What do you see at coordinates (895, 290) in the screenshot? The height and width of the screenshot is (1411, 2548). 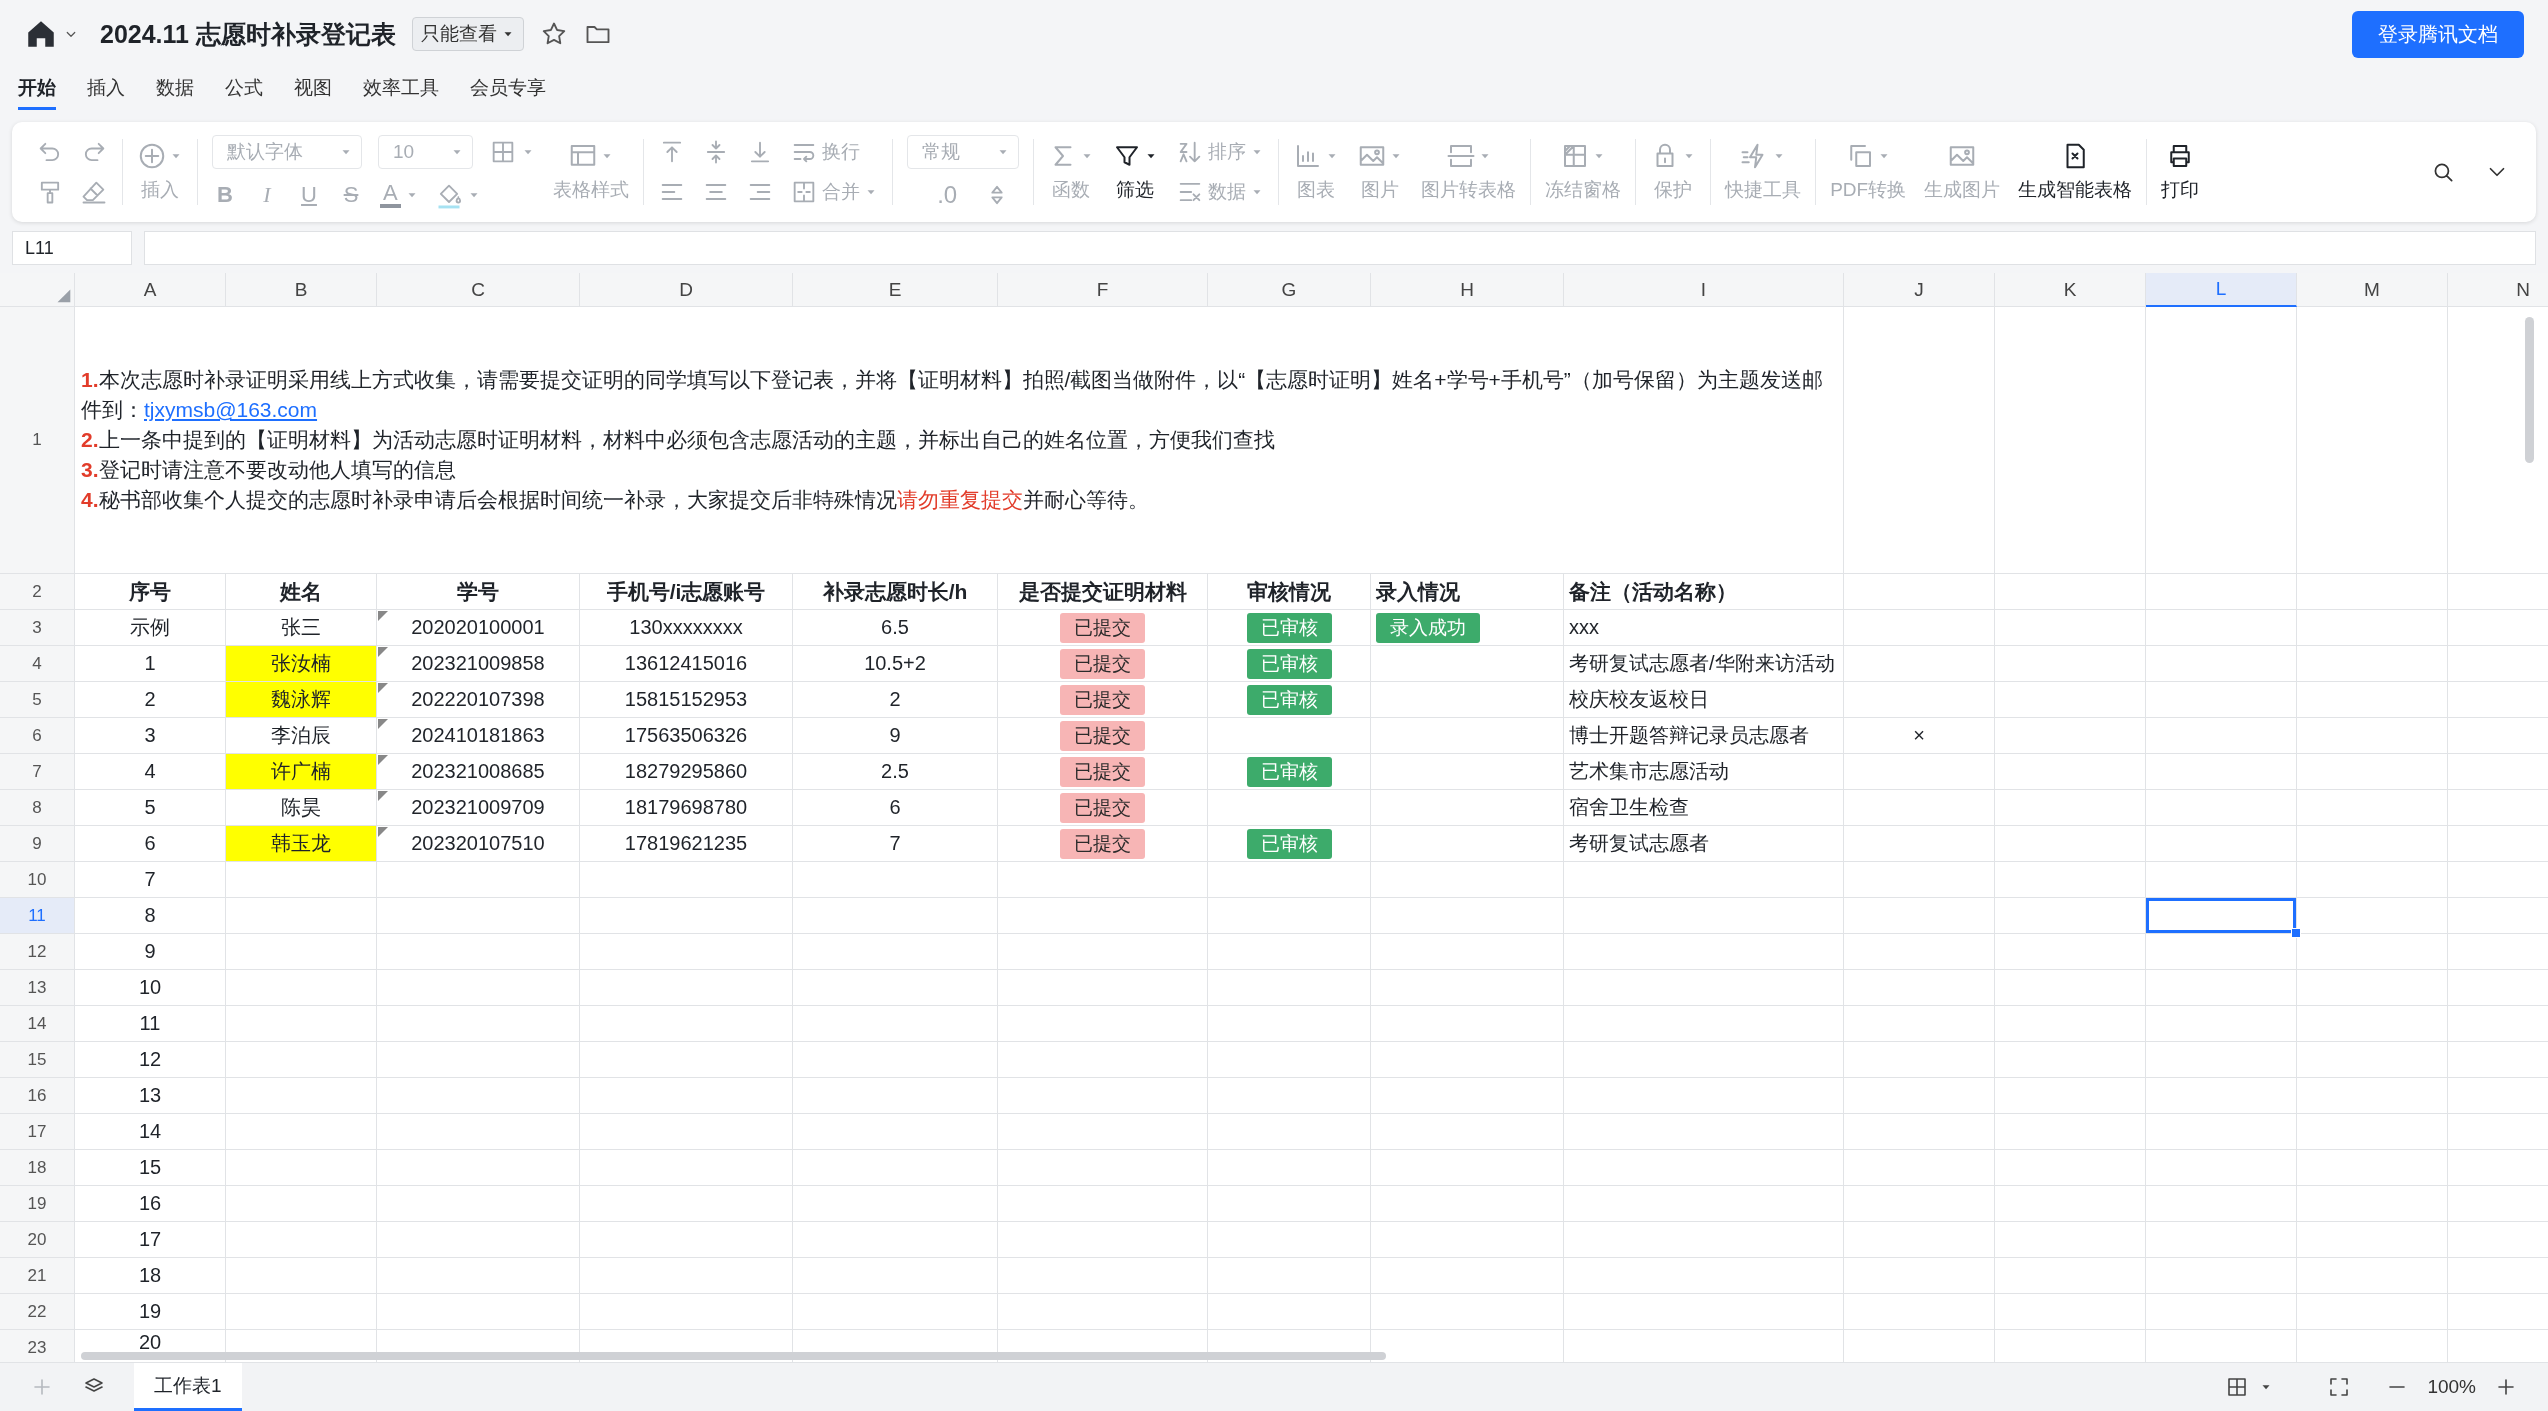 I see `column-header: E` at bounding box center [895, 290].